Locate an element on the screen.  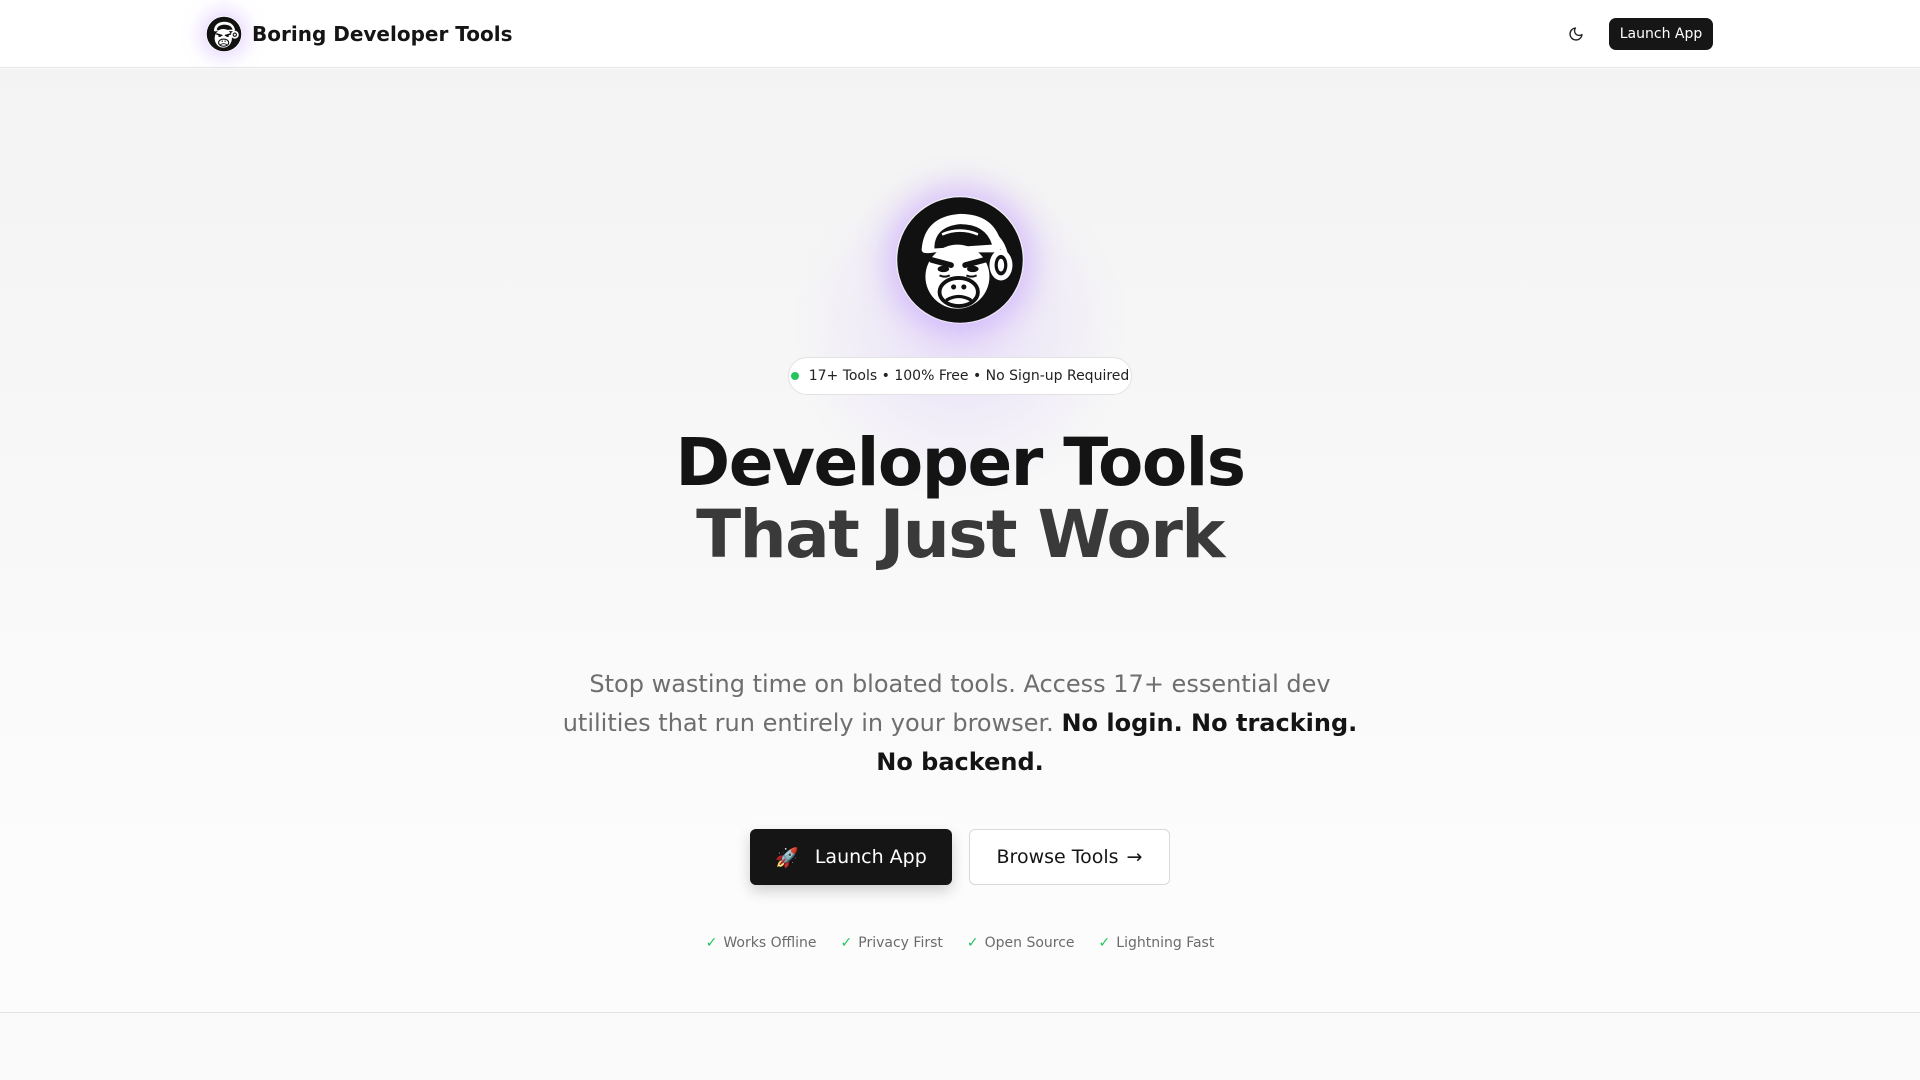
brand-name: Boring Developer Tools is located at coordinates (382, 34).